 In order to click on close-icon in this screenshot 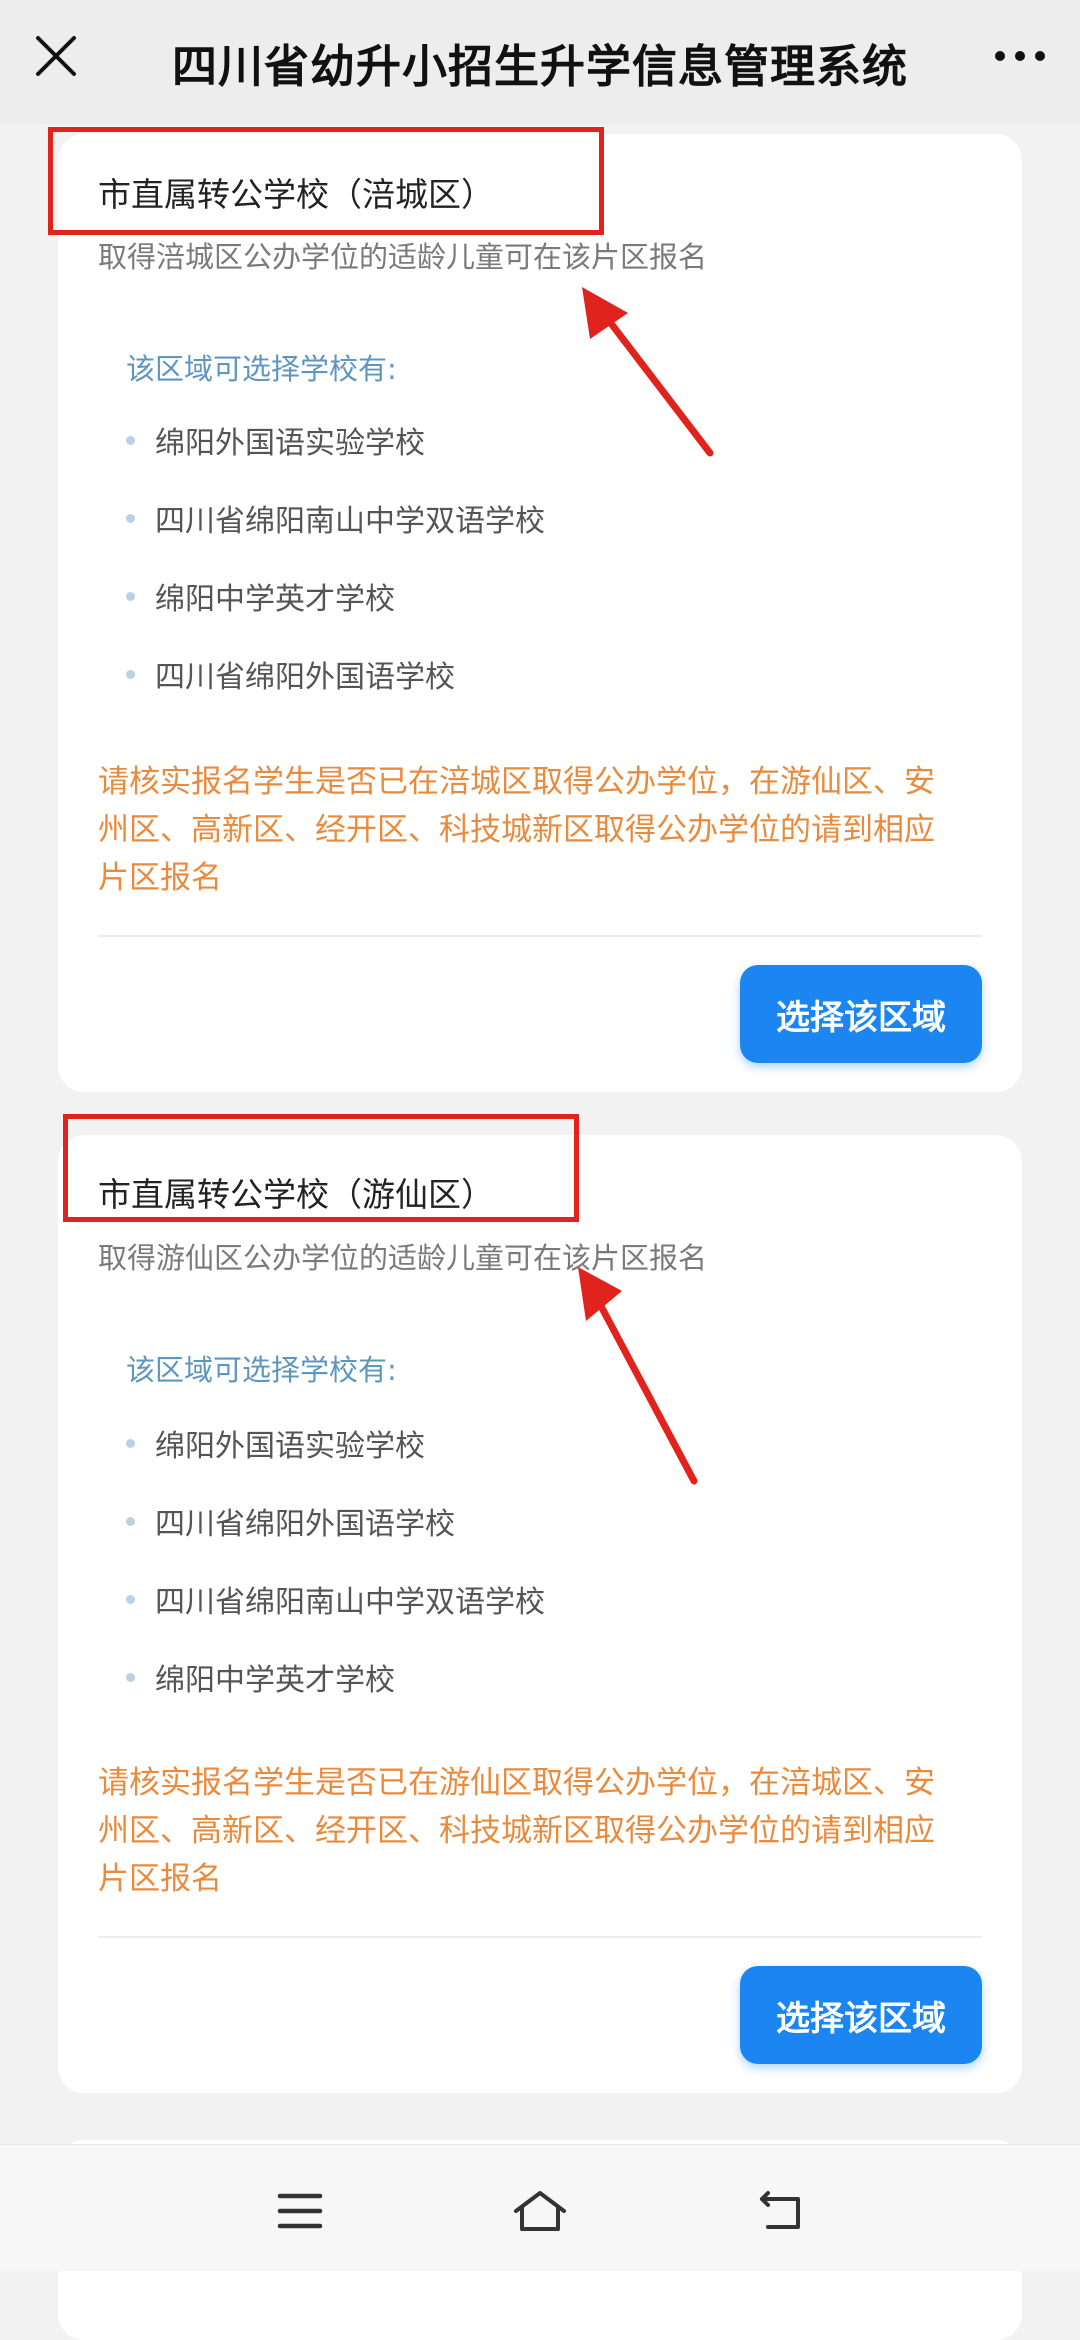, I will do `click(56, 56)`.